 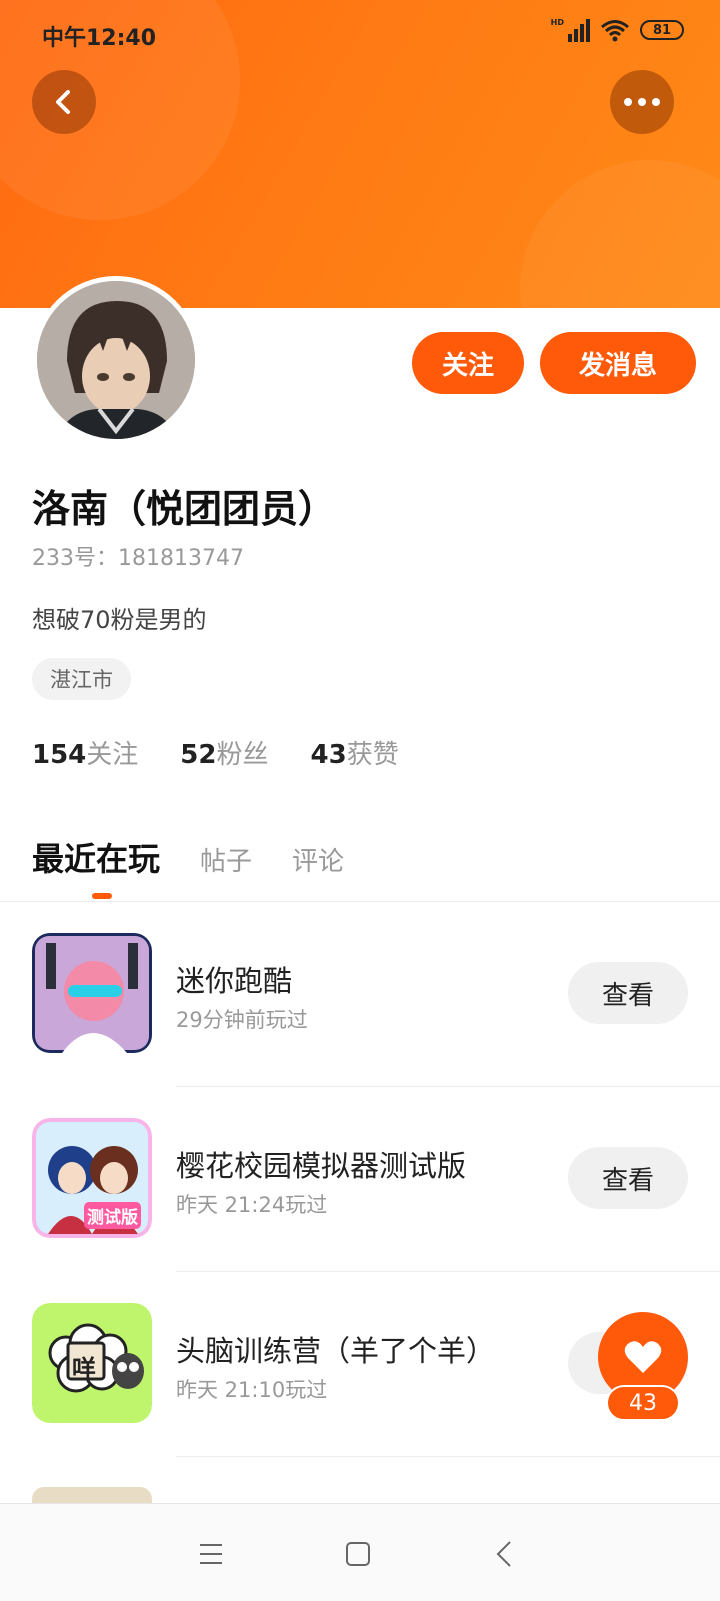 What do you see at coordinates (59, 755) in the screenshot?
I see `stat-following-count: 154` at bounding box center [59, 755].